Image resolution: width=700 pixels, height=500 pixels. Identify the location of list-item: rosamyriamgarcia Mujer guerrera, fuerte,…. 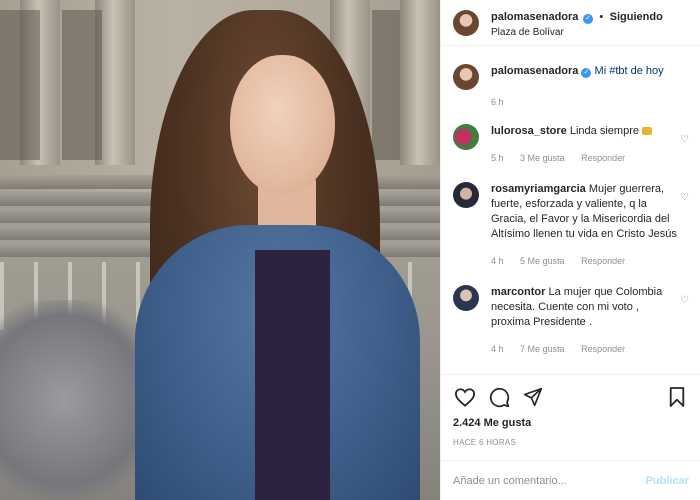
(570, 225).